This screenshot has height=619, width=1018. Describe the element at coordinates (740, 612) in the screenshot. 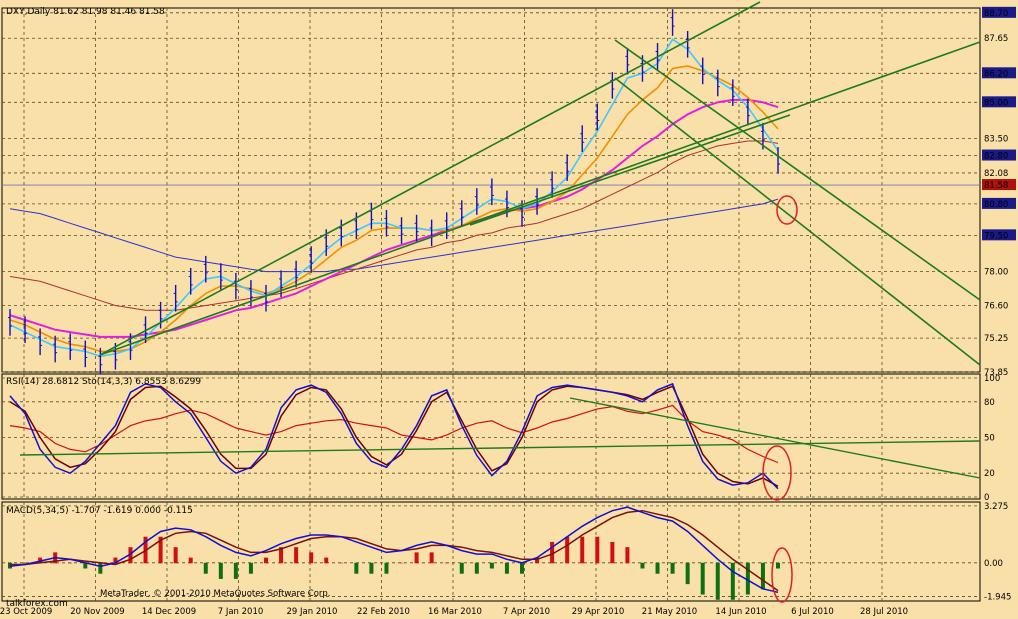

I see `x-tick-label: 14 Jun 2010` at that location.